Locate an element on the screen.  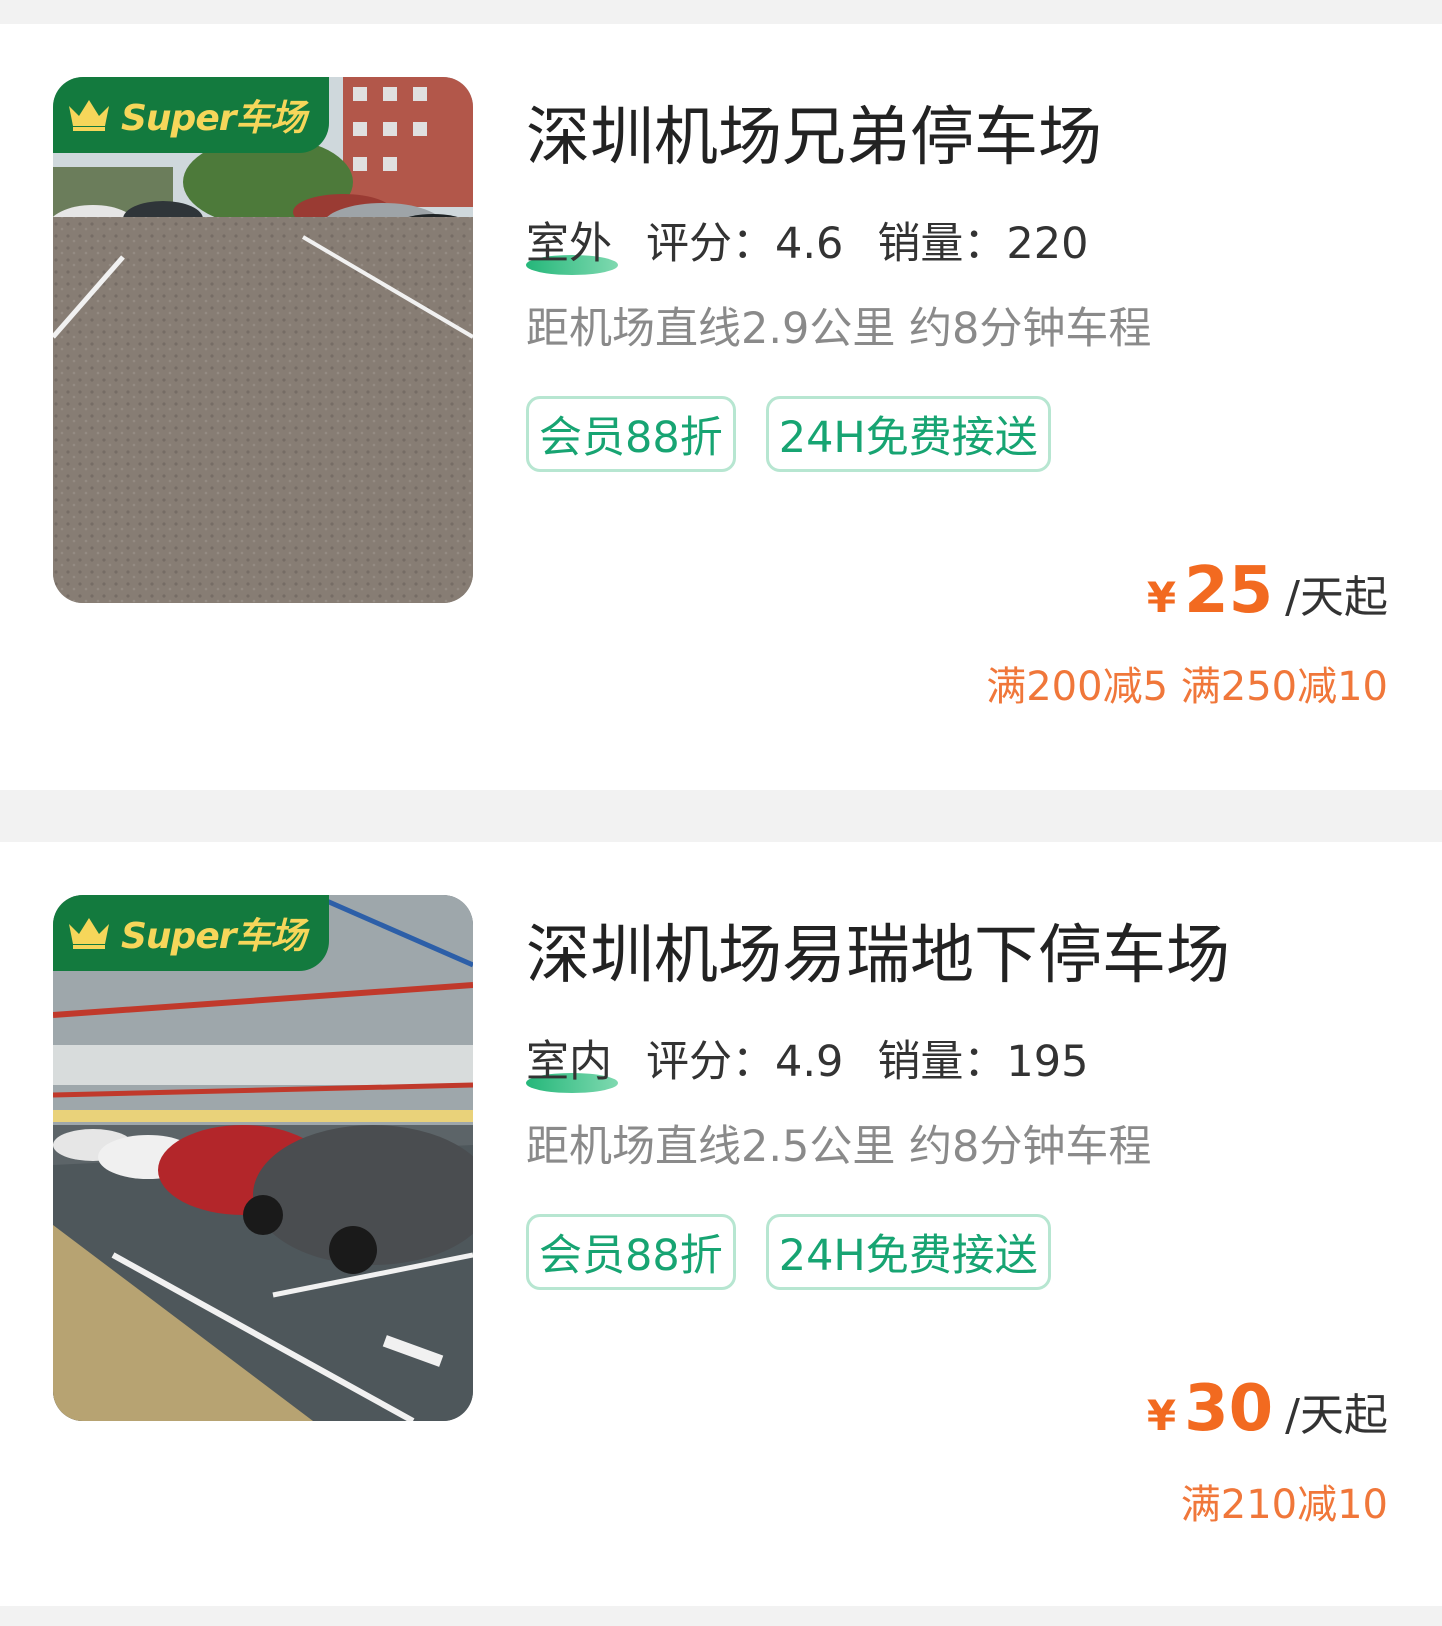
parking-lot-meta: 室内 评分：4.9 销量：195 is located at coordinates (824, 1060).